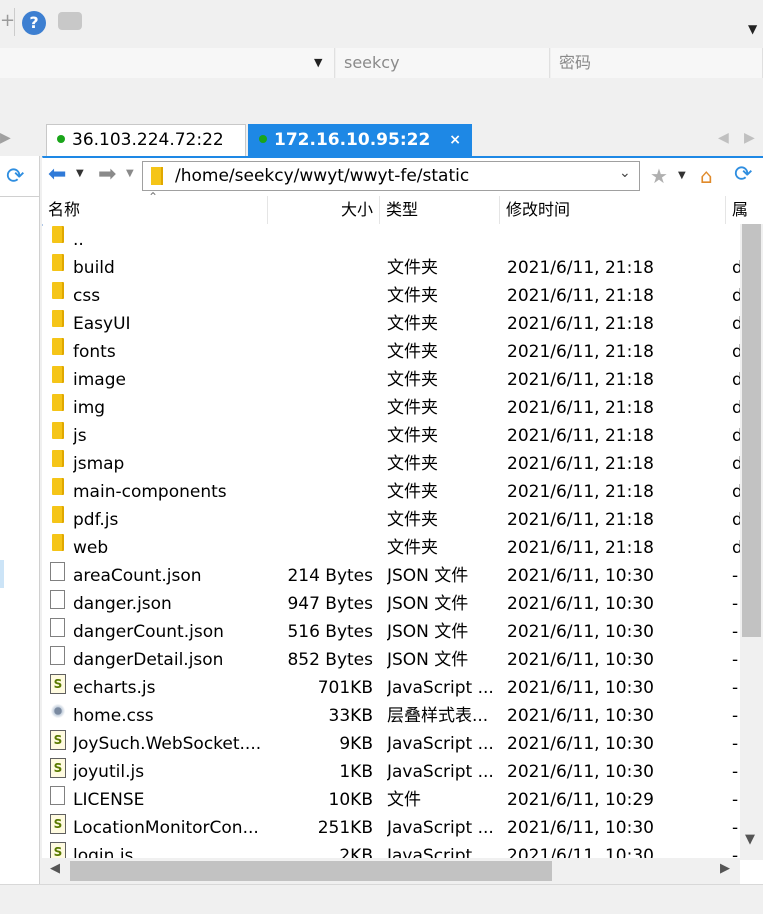  I want to click on tab-session-1: 36.103.224.72:22, so click(146, 140).